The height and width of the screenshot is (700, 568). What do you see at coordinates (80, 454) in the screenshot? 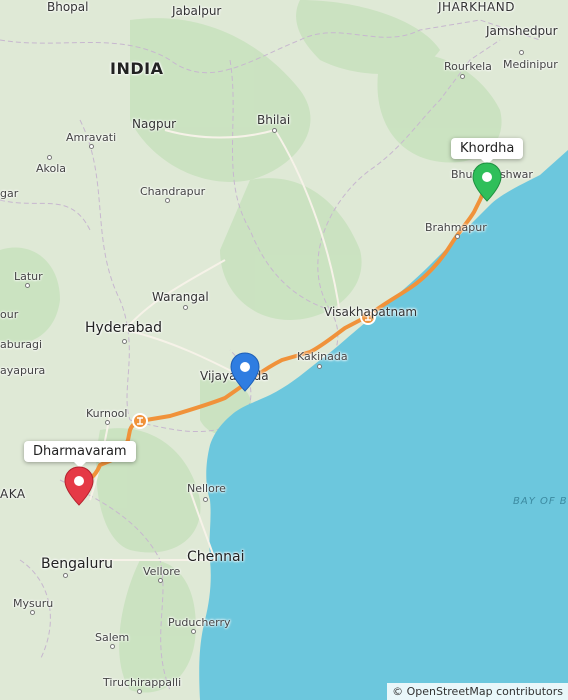
I see `destination-callout: Dharmavaram` at bounding box center [80, 454].